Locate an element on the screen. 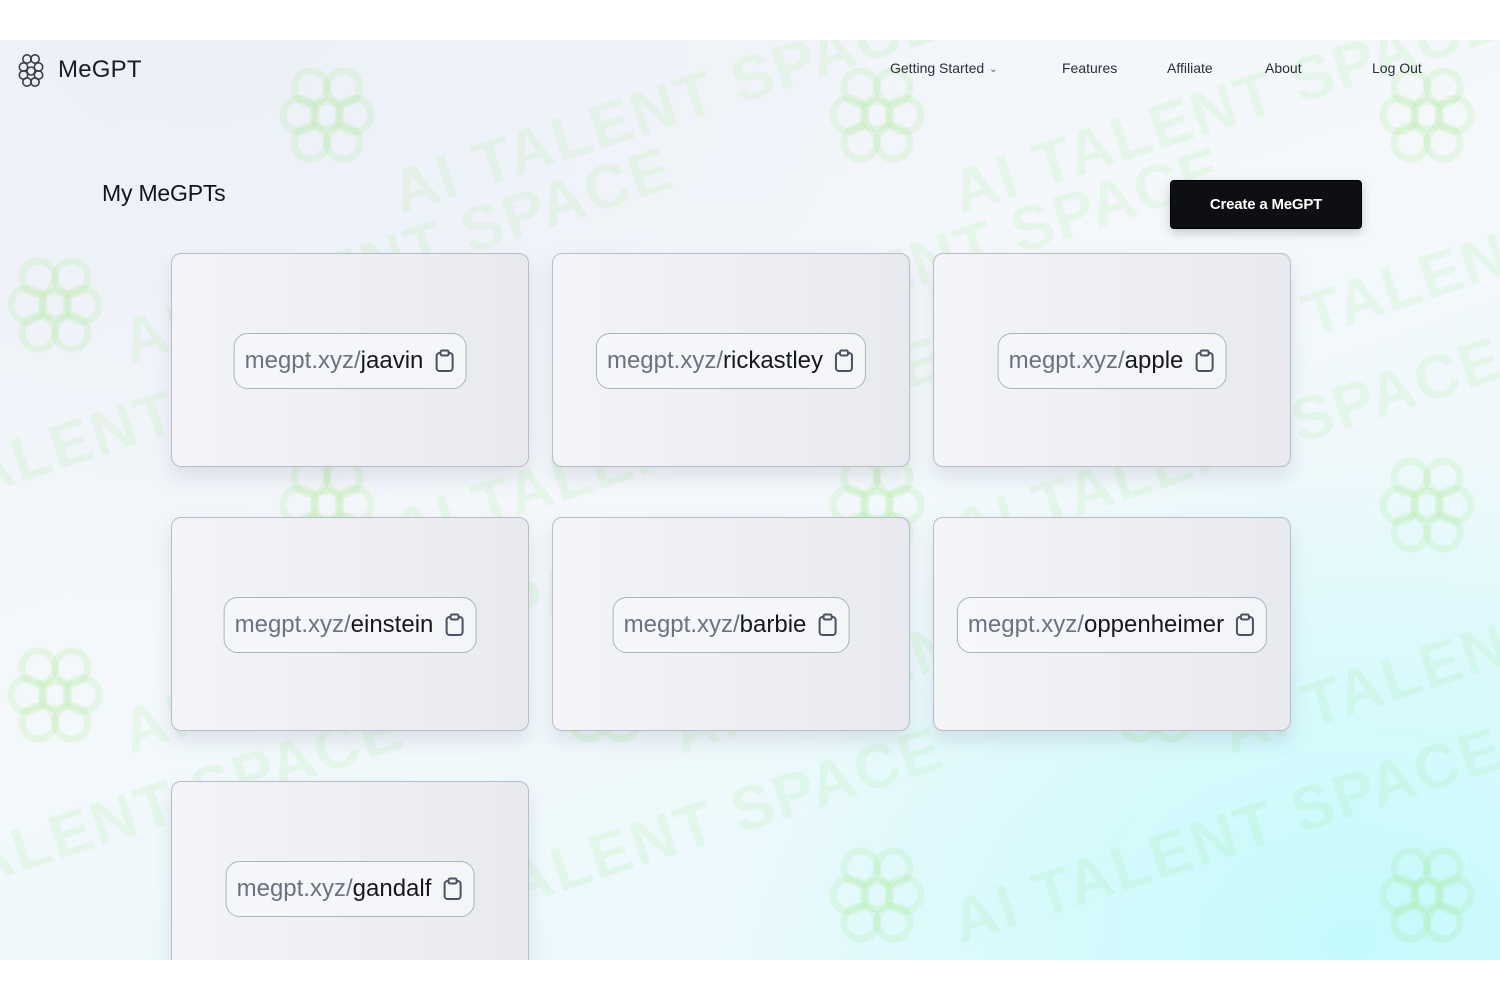 The height and width of the screenshot is (1000, 1500). megpt-card: megpt.xyz/barbie is located at coordinates (731, 624).